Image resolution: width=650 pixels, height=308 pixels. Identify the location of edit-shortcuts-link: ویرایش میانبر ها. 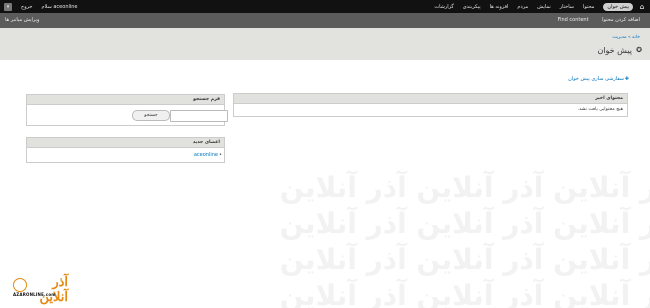
(22, 20).